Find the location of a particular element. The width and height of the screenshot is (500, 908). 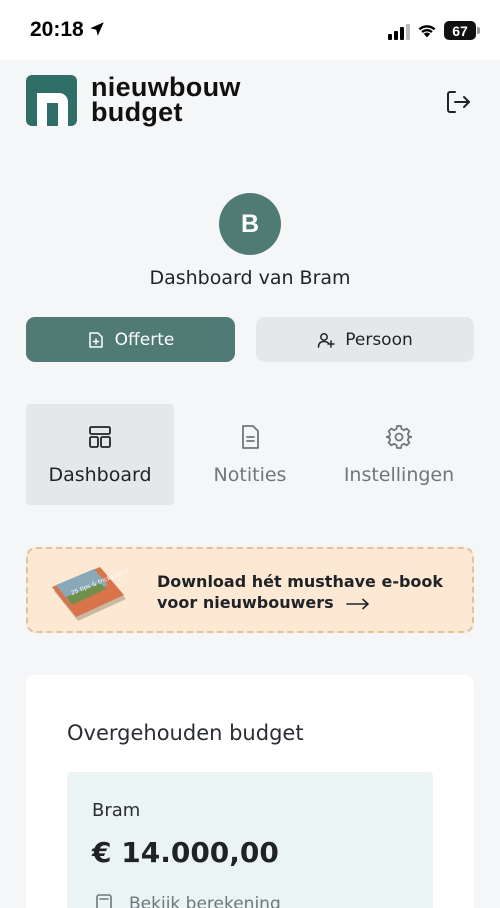

status-time: 20:18 is located at coordinates (57, 29).